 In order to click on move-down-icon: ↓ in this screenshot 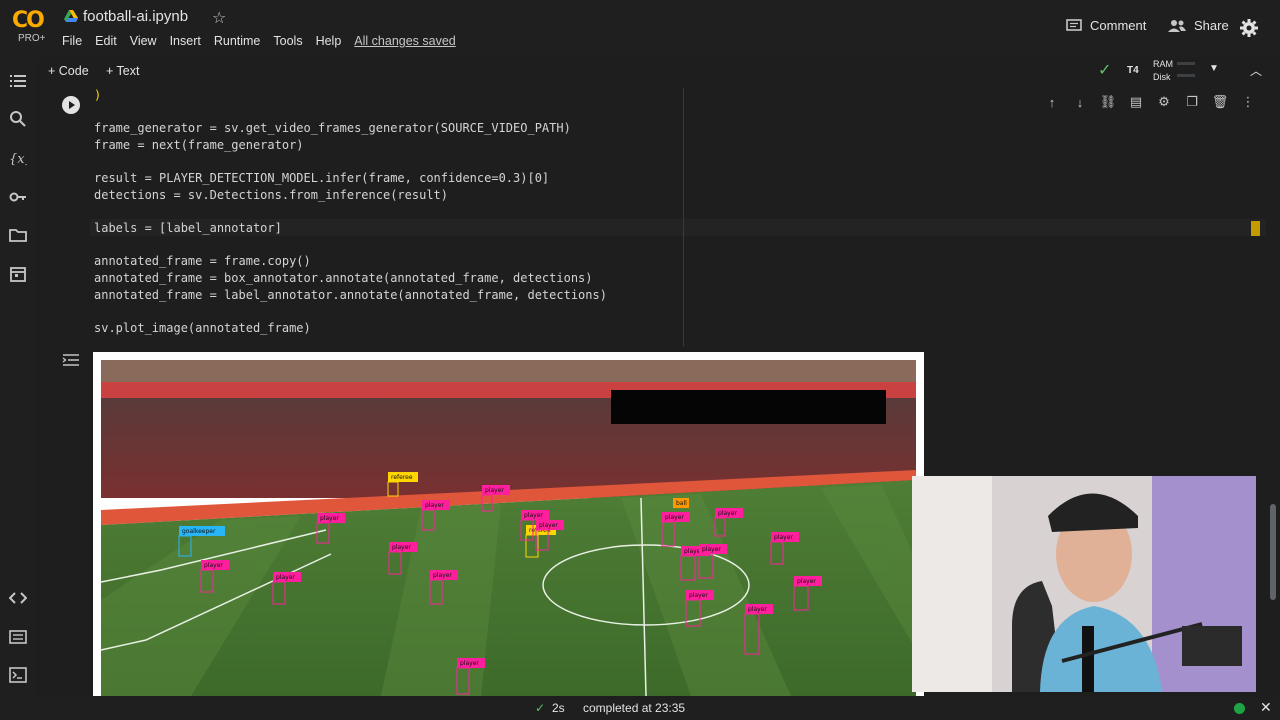, I will do `click(1080, 102)`.